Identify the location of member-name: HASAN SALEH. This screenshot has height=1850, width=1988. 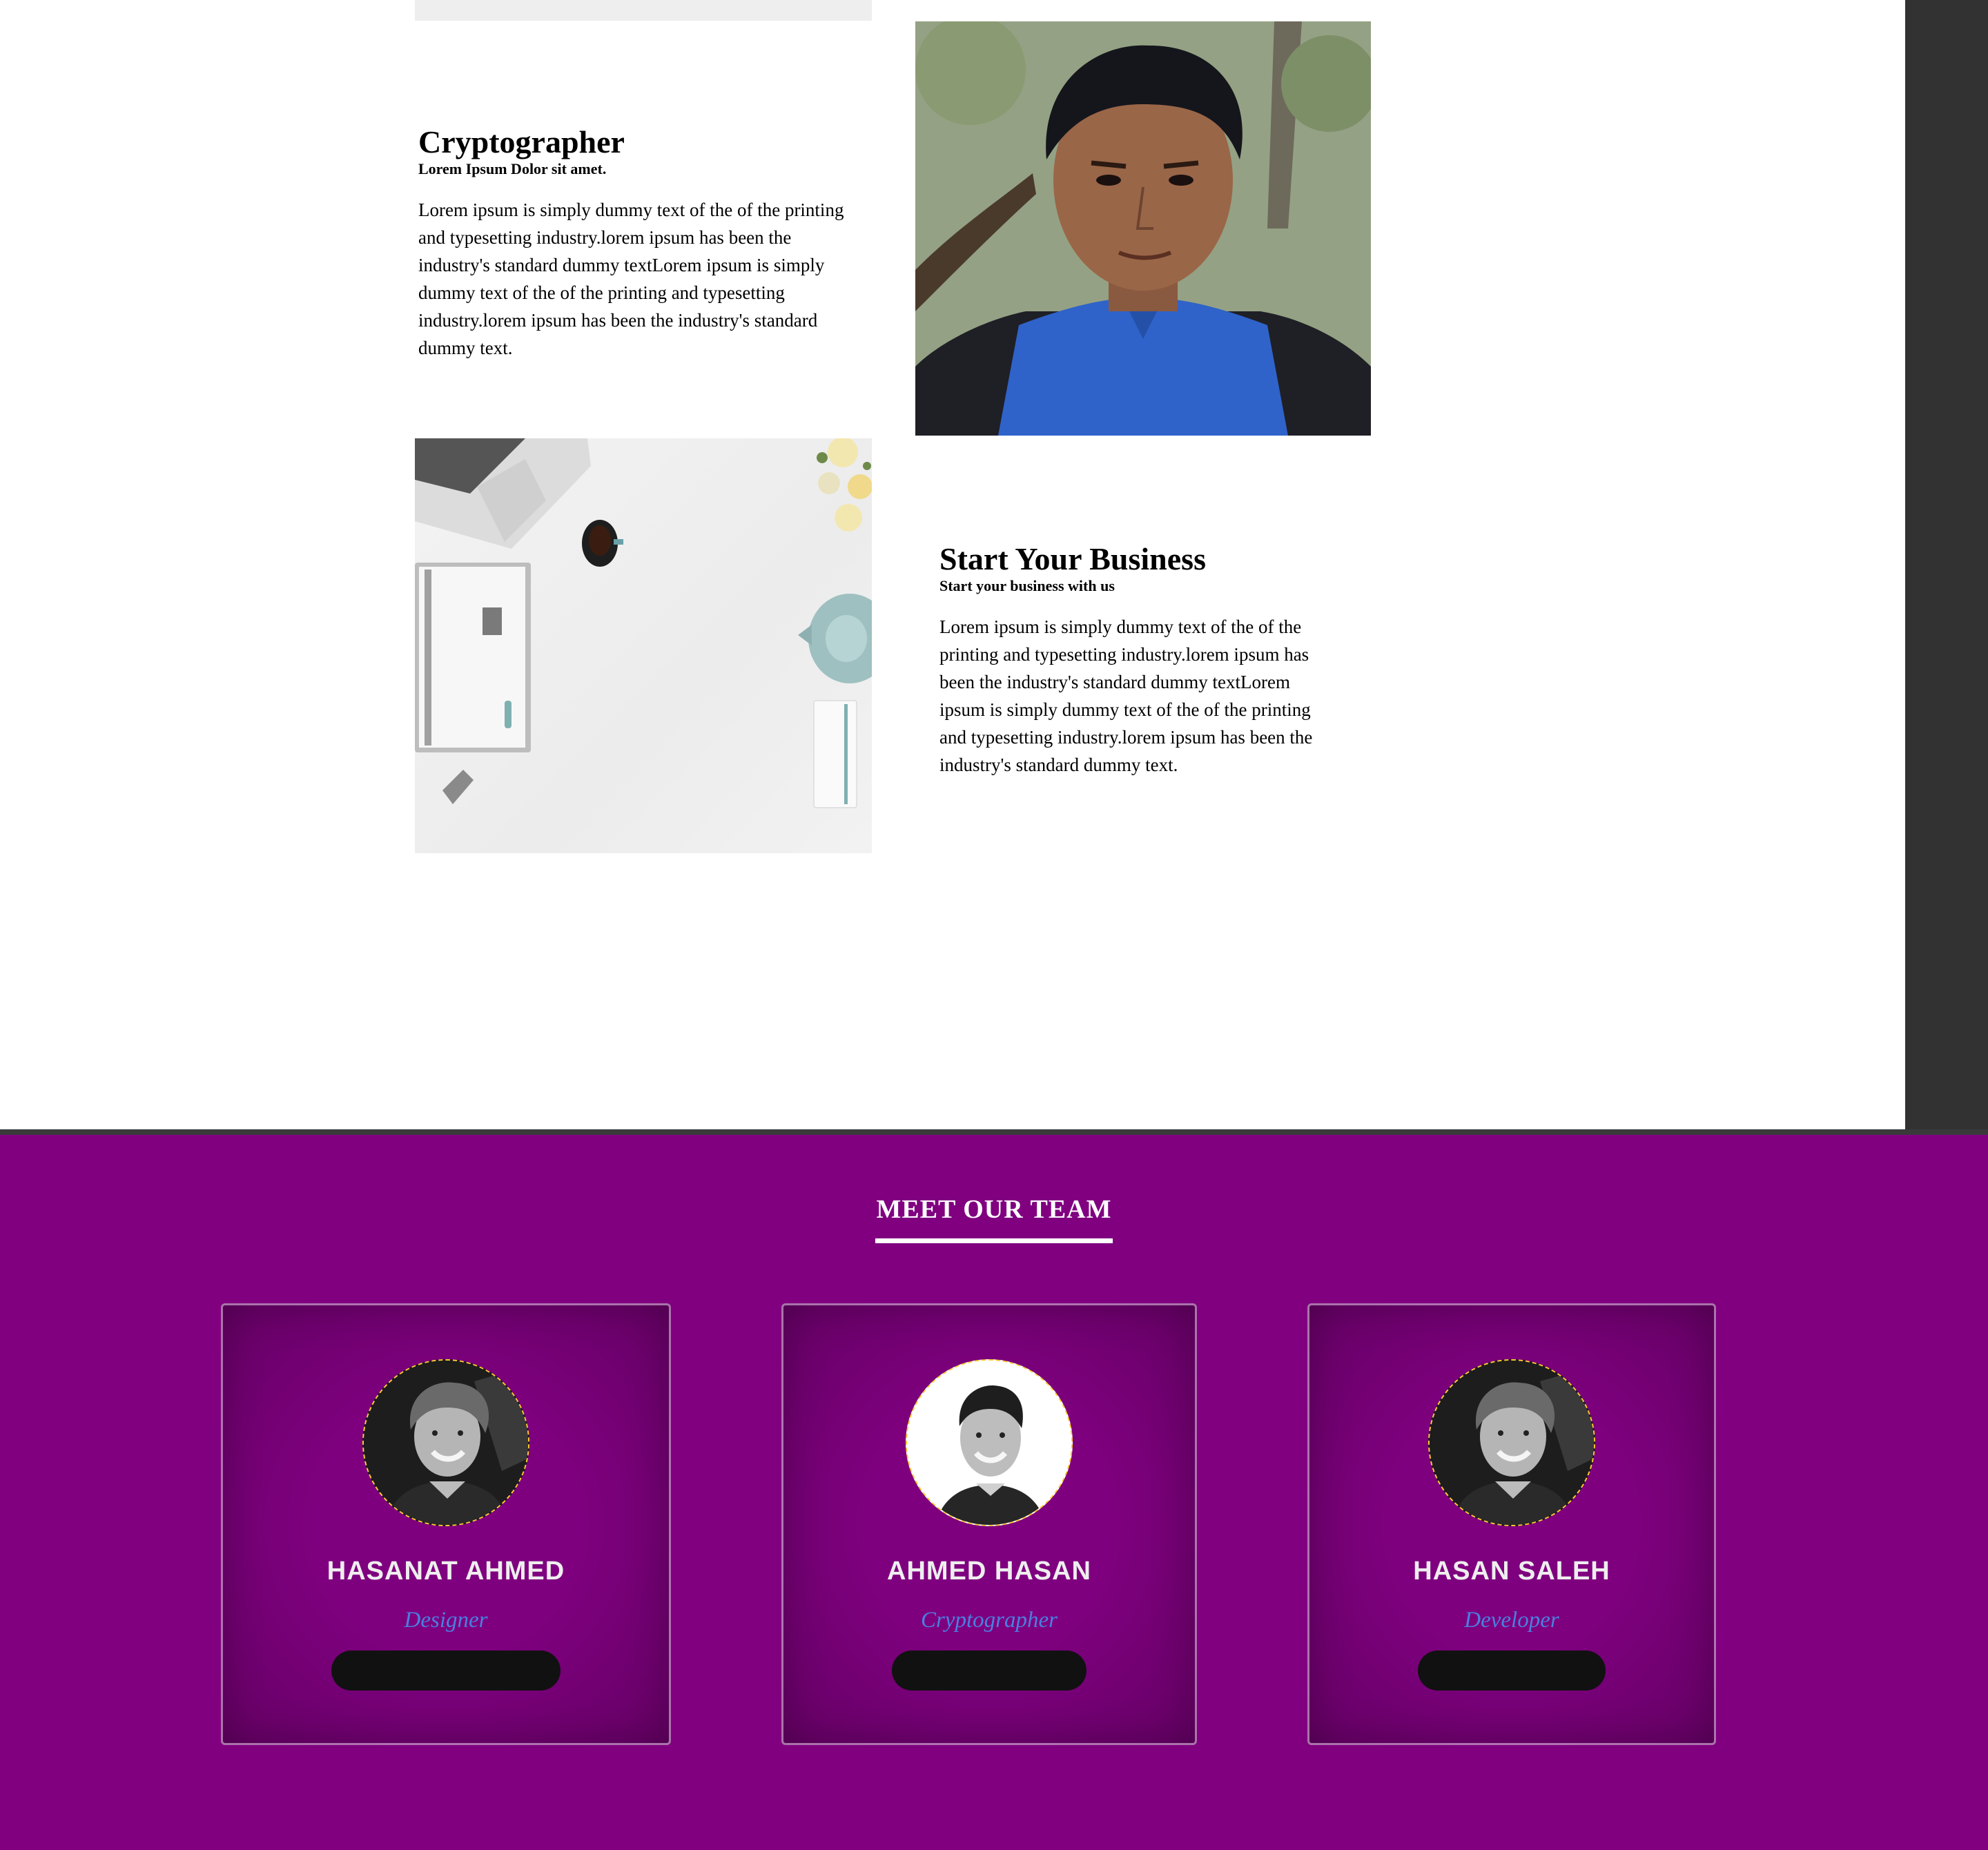
(1511, 1572).